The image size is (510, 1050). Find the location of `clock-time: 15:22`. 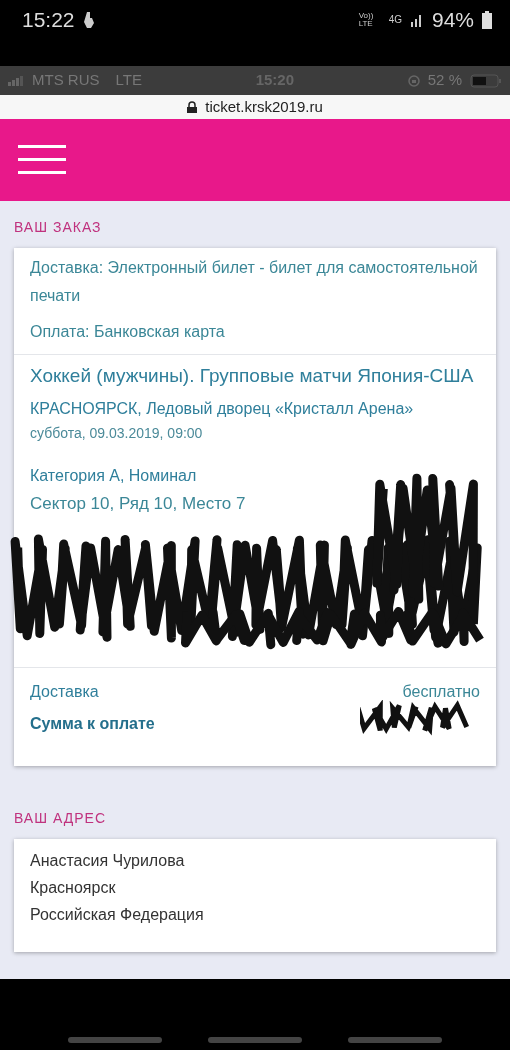

clock-time: 15:22 is located at coordinates (48, 20).